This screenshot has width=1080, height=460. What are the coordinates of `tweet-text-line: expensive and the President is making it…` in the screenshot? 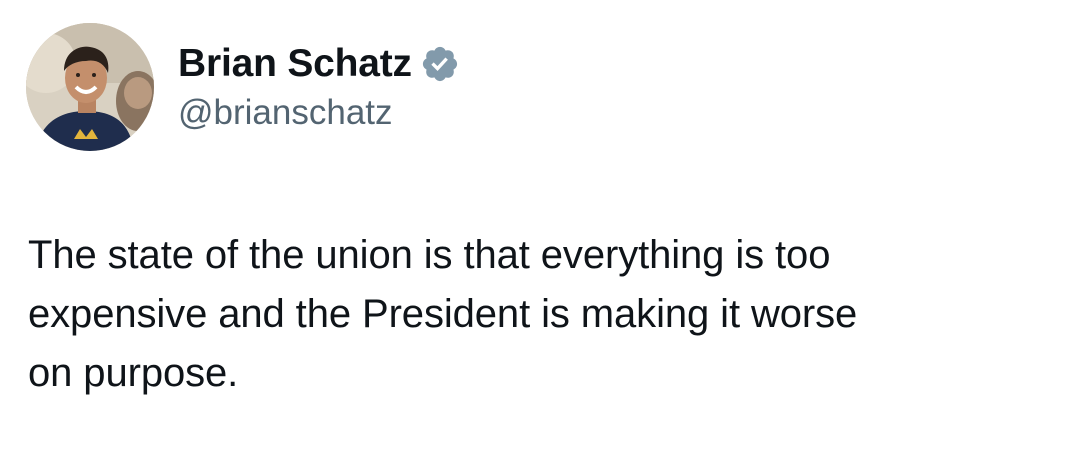 It's located at (443, 314).